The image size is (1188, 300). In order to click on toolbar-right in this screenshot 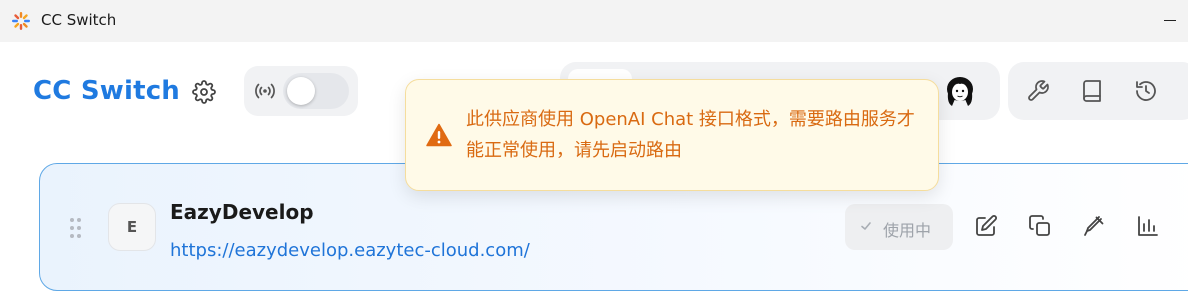, I will do `click(1098, 91)`.